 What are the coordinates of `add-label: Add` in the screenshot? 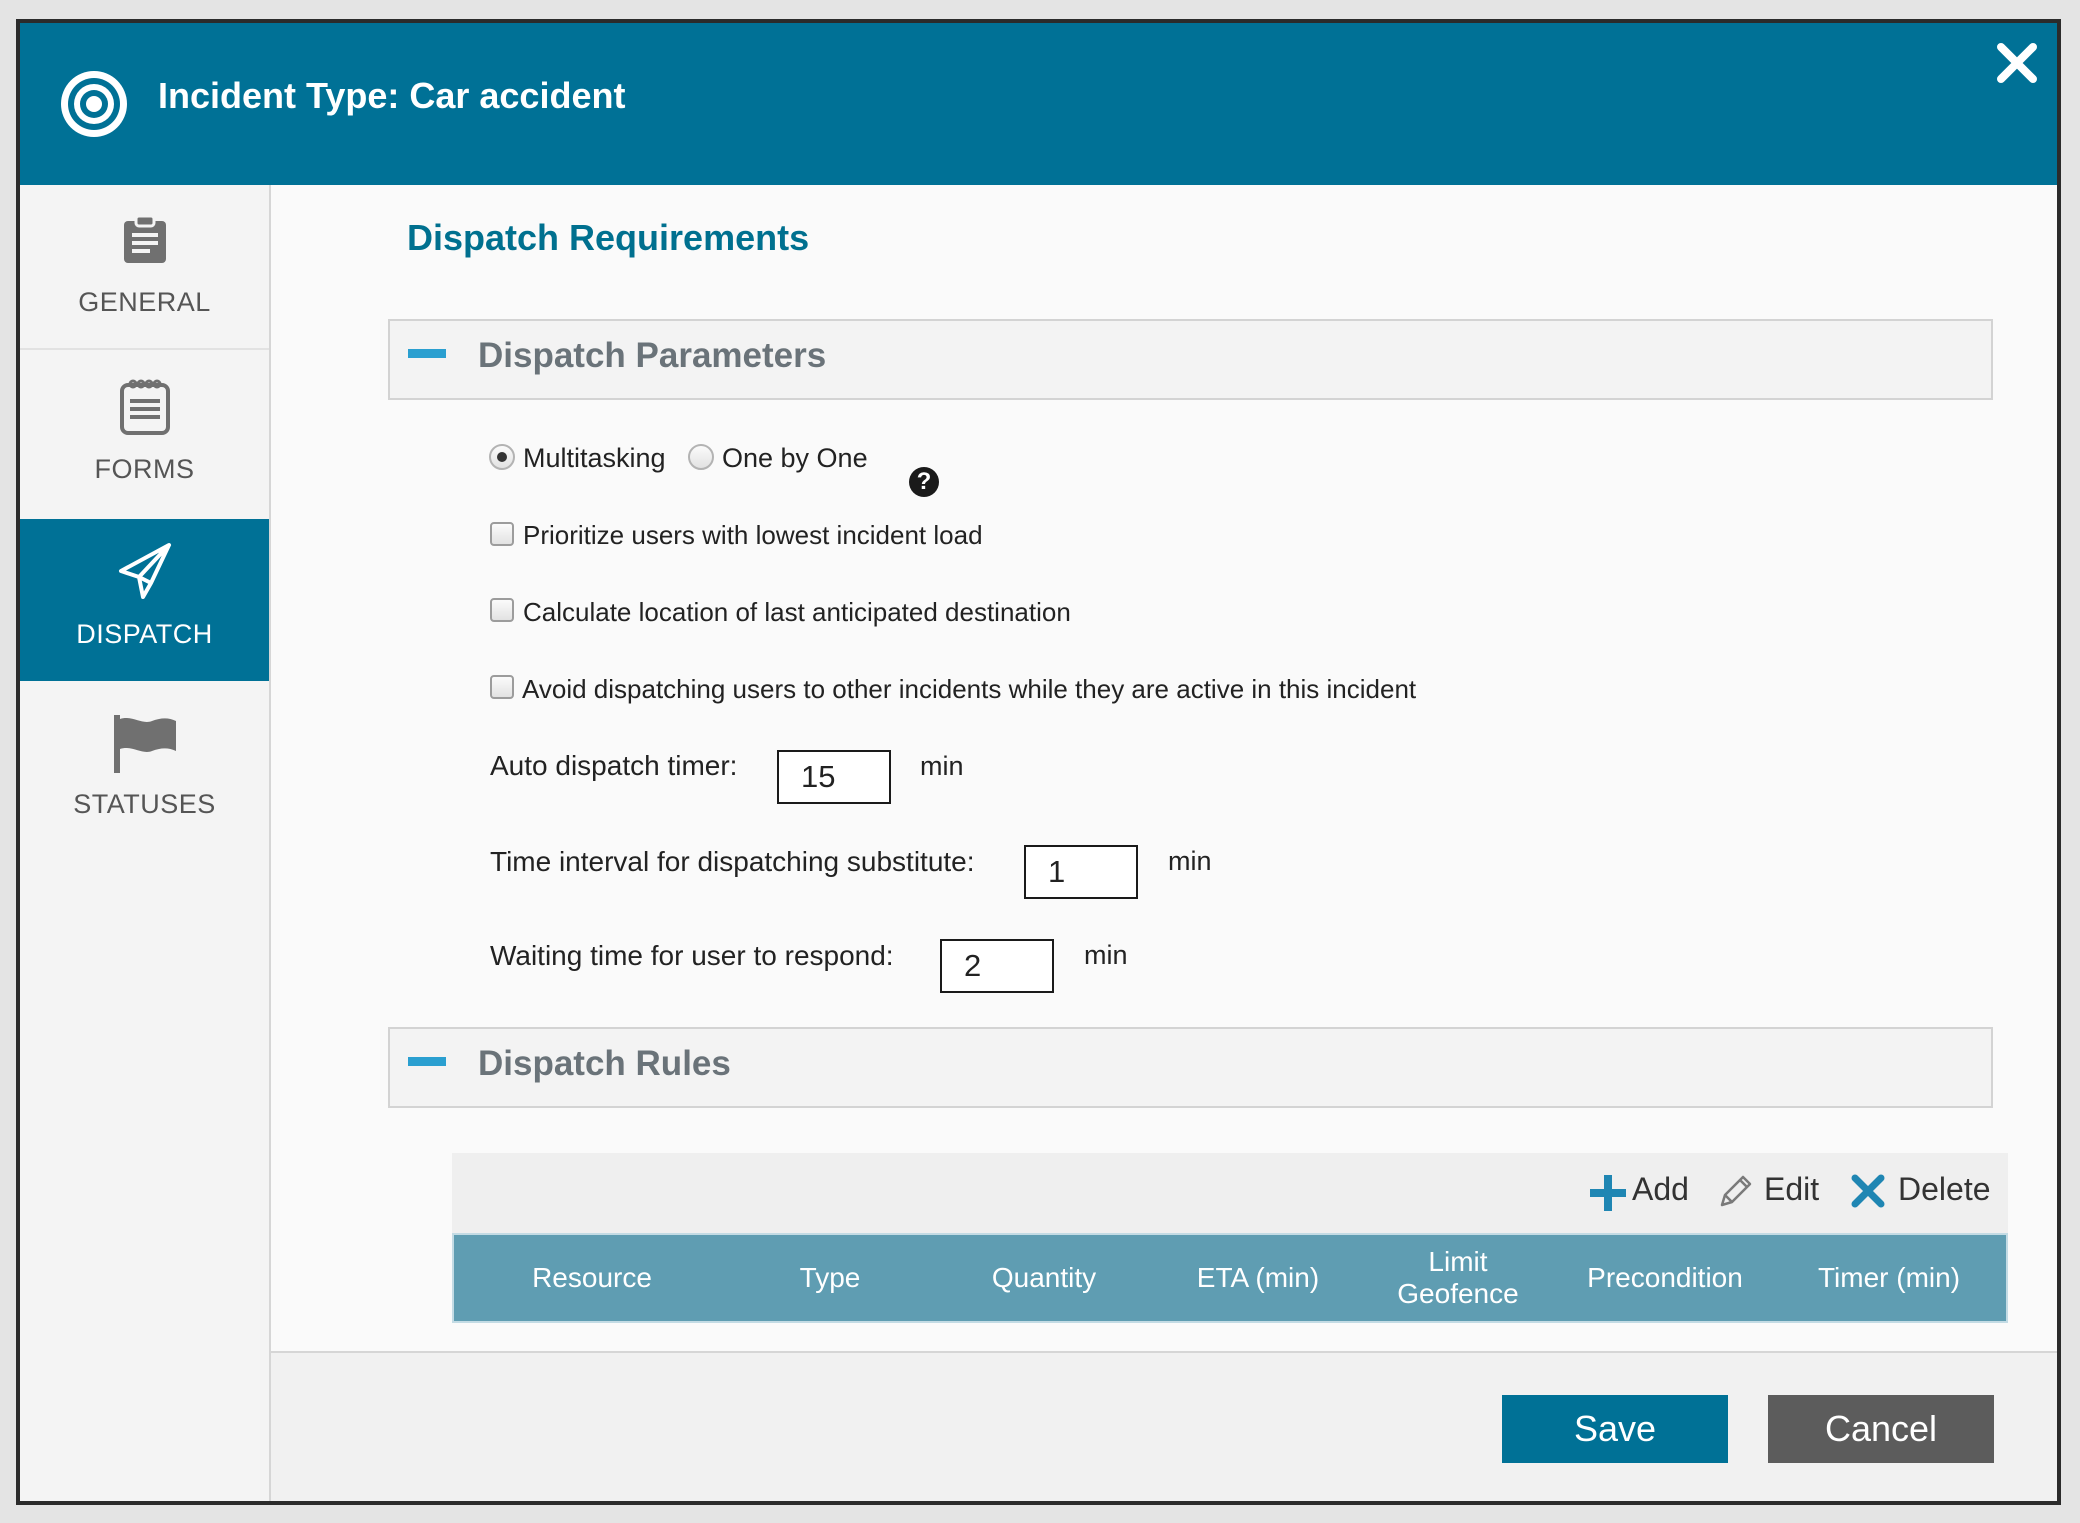 It's located at (1660, 1189).